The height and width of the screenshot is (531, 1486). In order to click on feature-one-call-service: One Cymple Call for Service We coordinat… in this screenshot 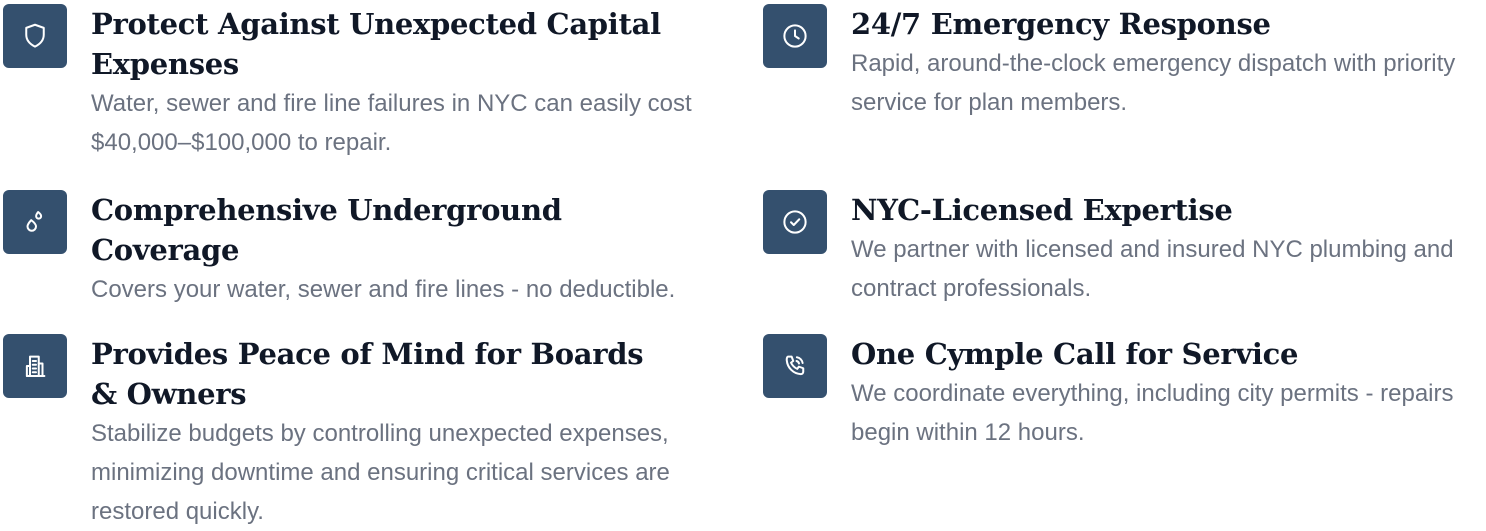, I will do `click(1114, 393)`.